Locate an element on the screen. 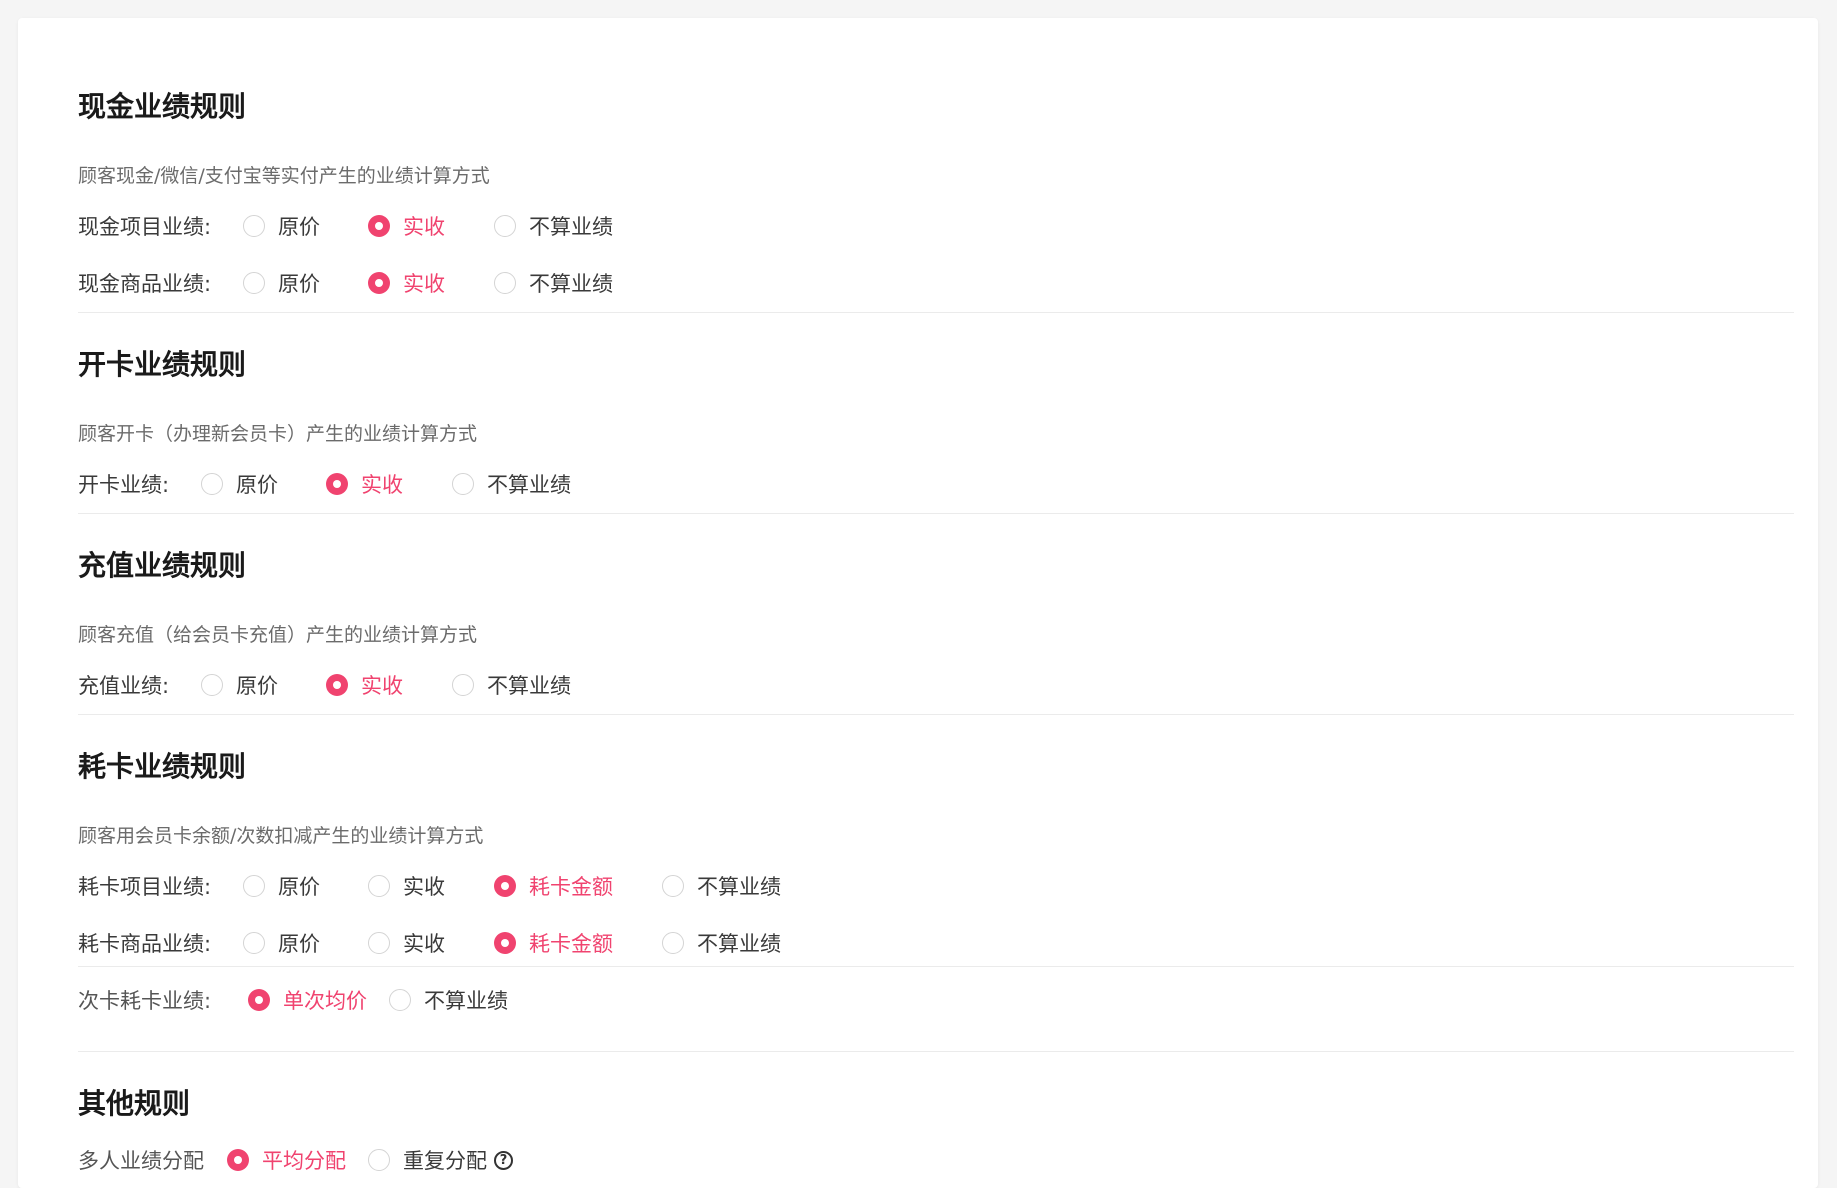 This screenshot has height=1188, width=1837. cash-project-row: 现金项目业绩: 原价 实收 不算业绩 is located at coordinates (936, 226).